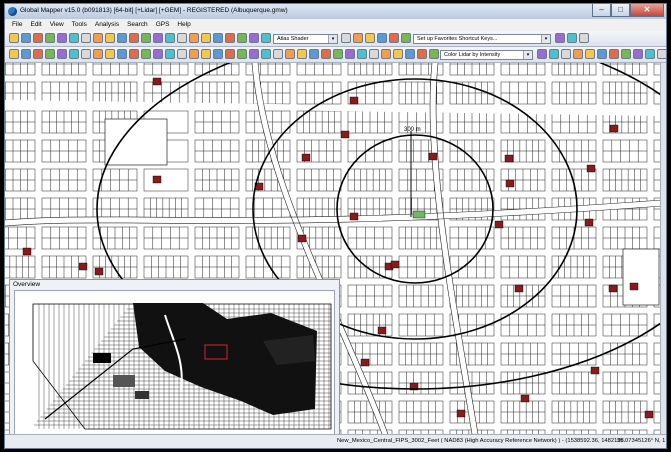 The height and width of the screenshot is (452, 671). Describe the element at coordinates (17, 25) in the screenshot. I see `menu-file: File` at that location.